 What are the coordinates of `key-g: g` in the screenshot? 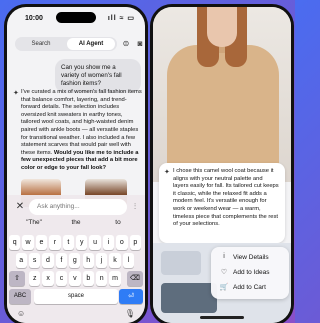 It's located at (75, 260).